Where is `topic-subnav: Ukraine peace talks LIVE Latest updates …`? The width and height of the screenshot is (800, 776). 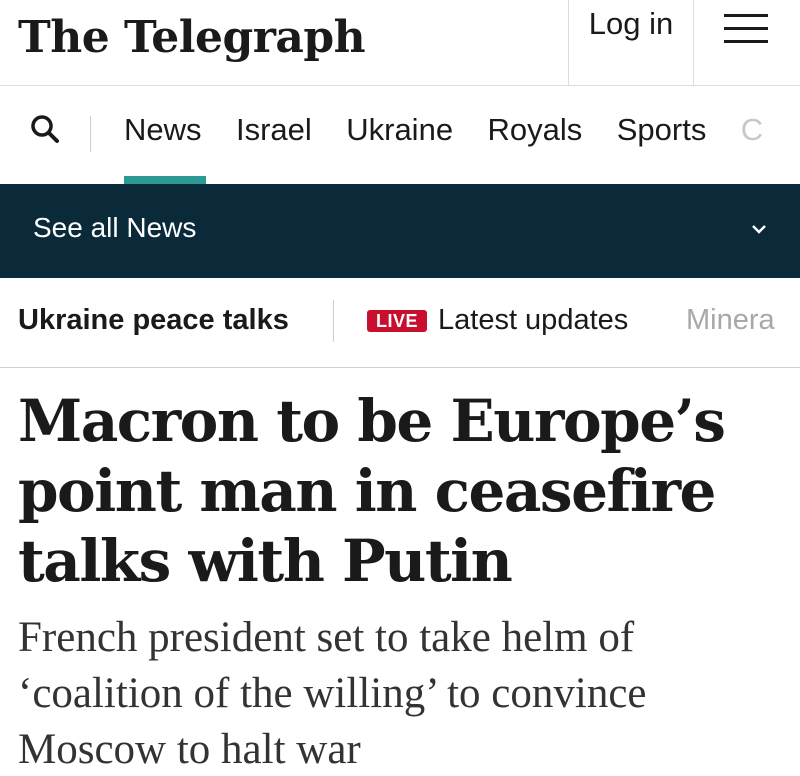 topic-subnav: Ukraine peace talks LIVE Latest updates … is located at coordinates (400, 323).